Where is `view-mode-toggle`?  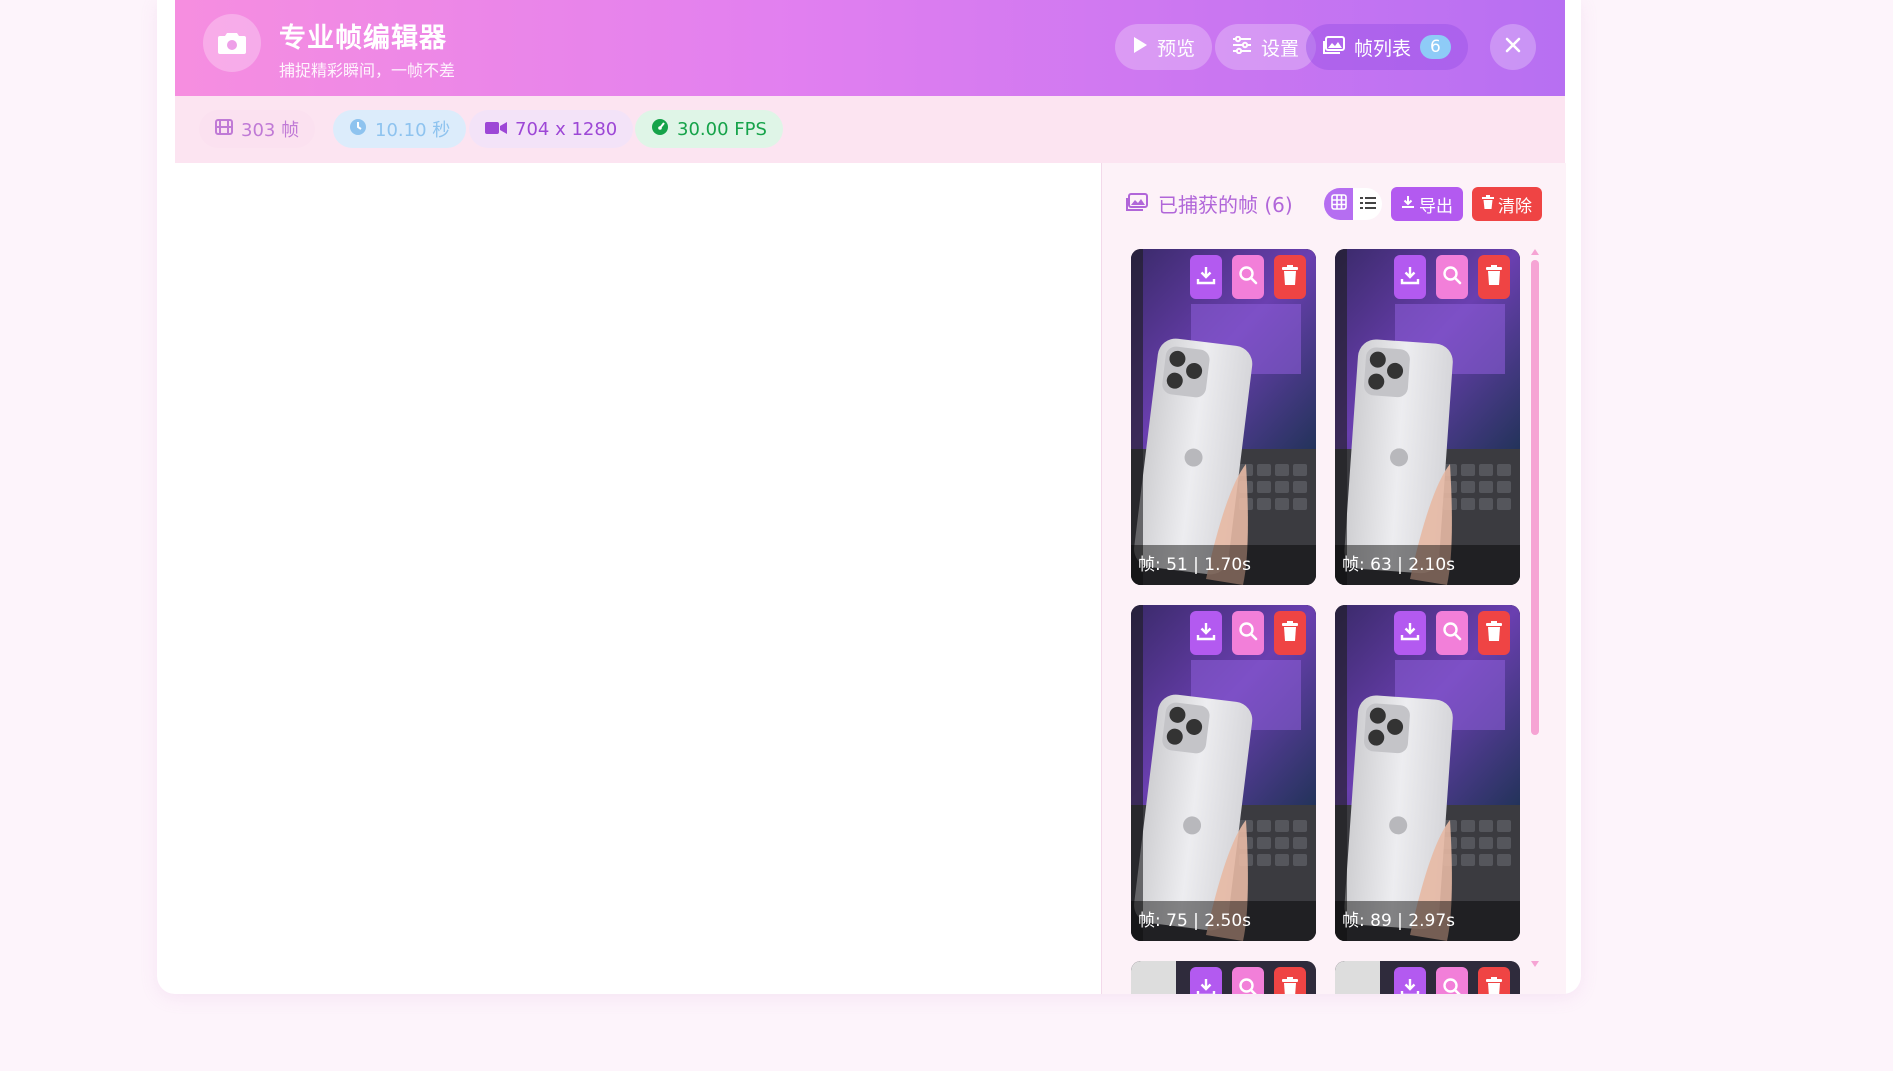
view-mode-toggle is located at coordinates (1353, 204).